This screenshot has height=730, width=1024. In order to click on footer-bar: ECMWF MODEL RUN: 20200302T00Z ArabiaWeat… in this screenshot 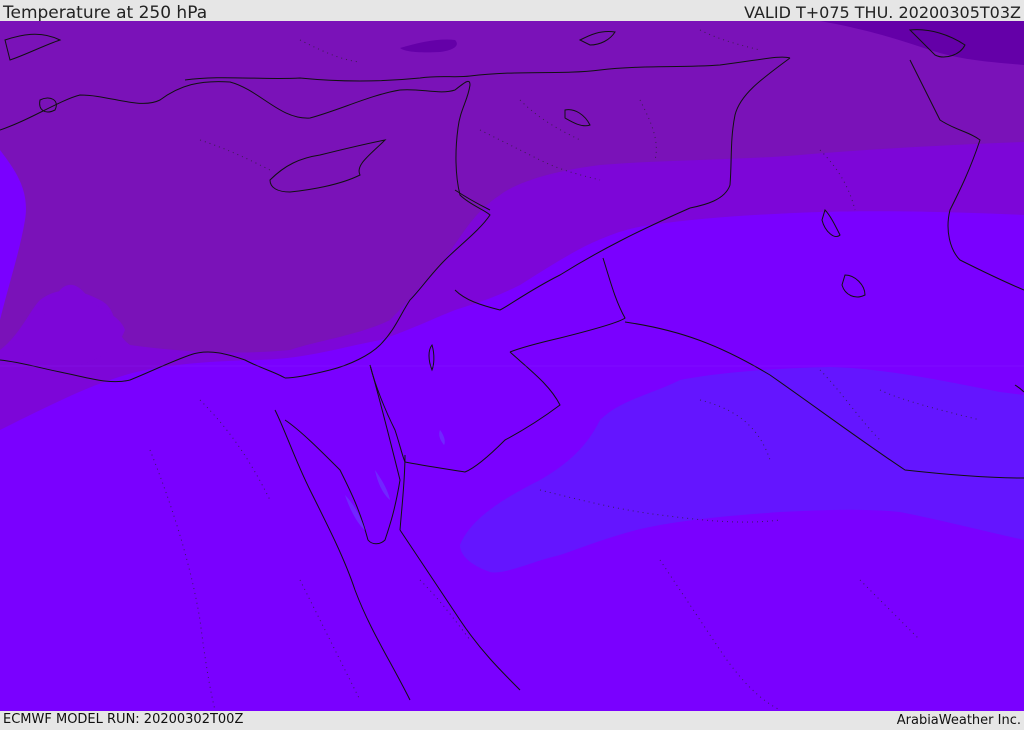, I will do `click(512, 720)`.